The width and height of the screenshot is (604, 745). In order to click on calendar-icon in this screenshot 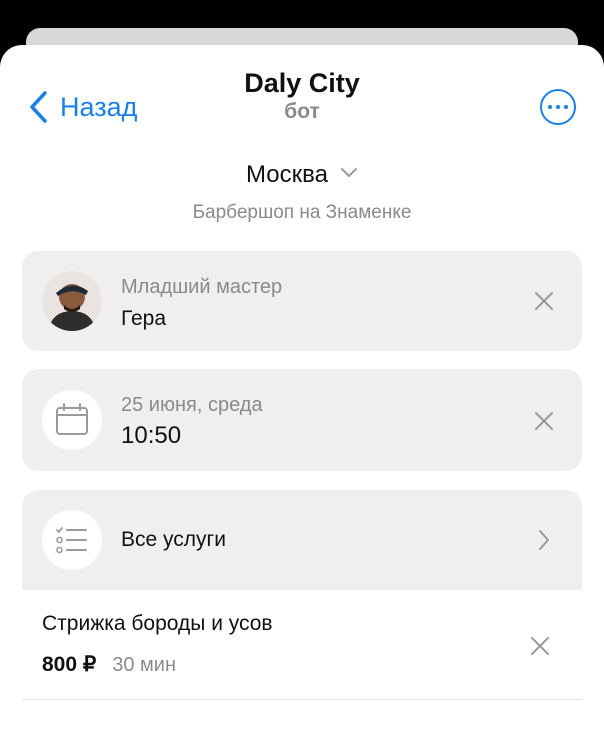, I will do `click(72, 420)`.